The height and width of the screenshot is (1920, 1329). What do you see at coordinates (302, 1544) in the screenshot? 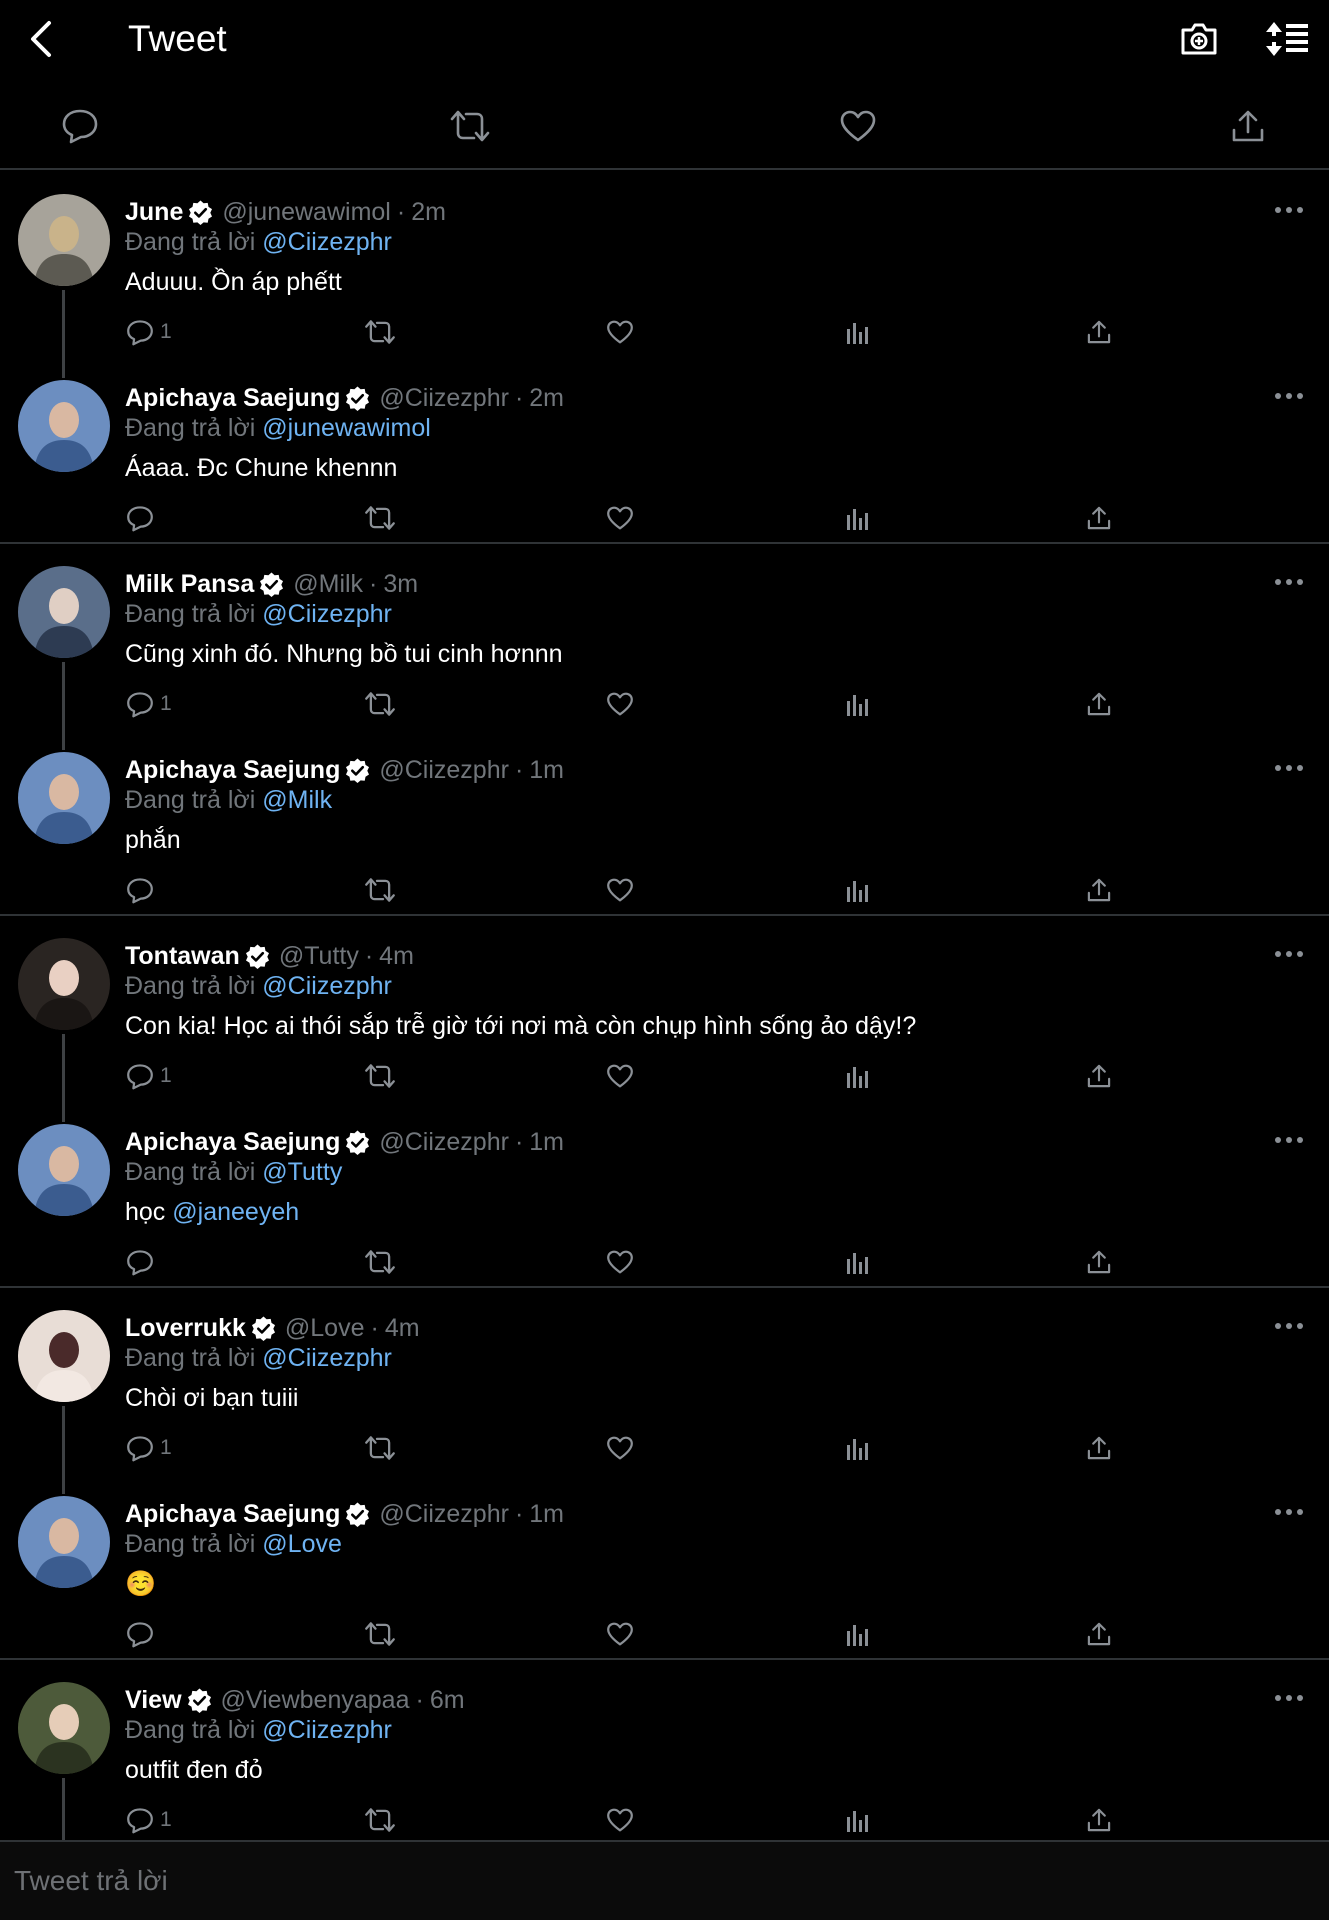
I see `replying-to-mention: @Love` at bounding box center [302, 1544].